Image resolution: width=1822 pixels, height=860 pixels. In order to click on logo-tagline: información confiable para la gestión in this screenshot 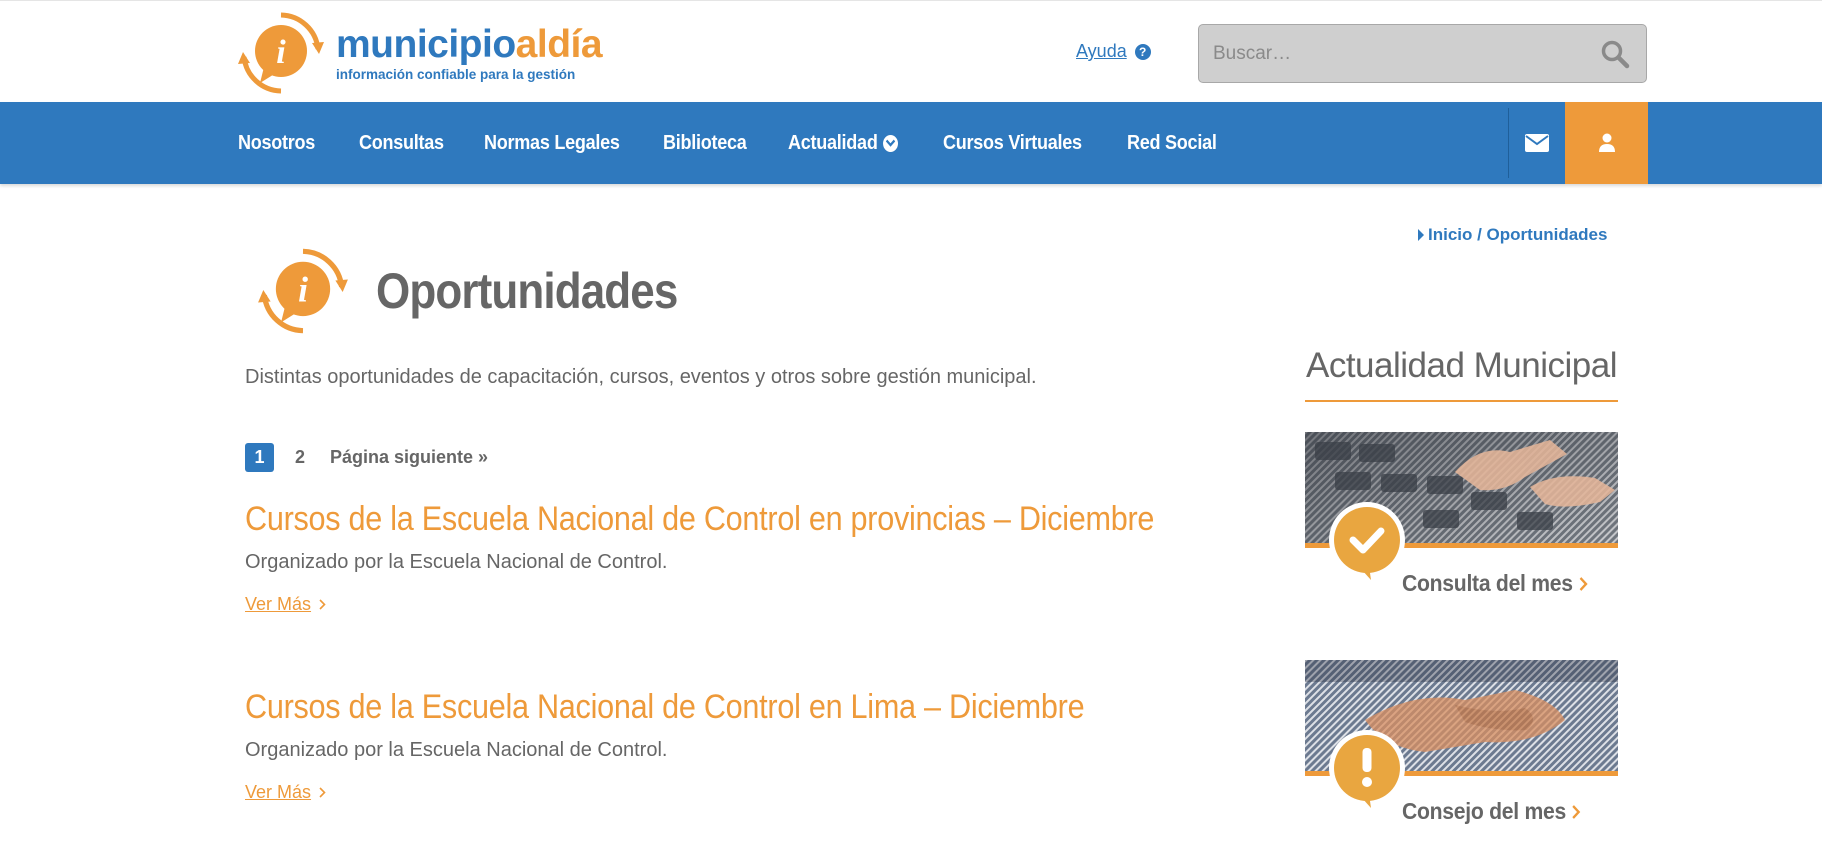, I will do `click(456, 74)`.